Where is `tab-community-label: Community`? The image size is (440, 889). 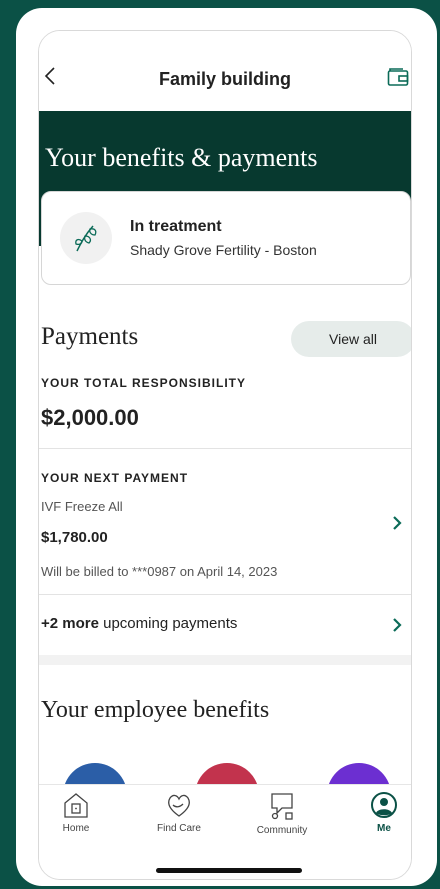
tab-community-label: Community is located at coordinates (282, 830).